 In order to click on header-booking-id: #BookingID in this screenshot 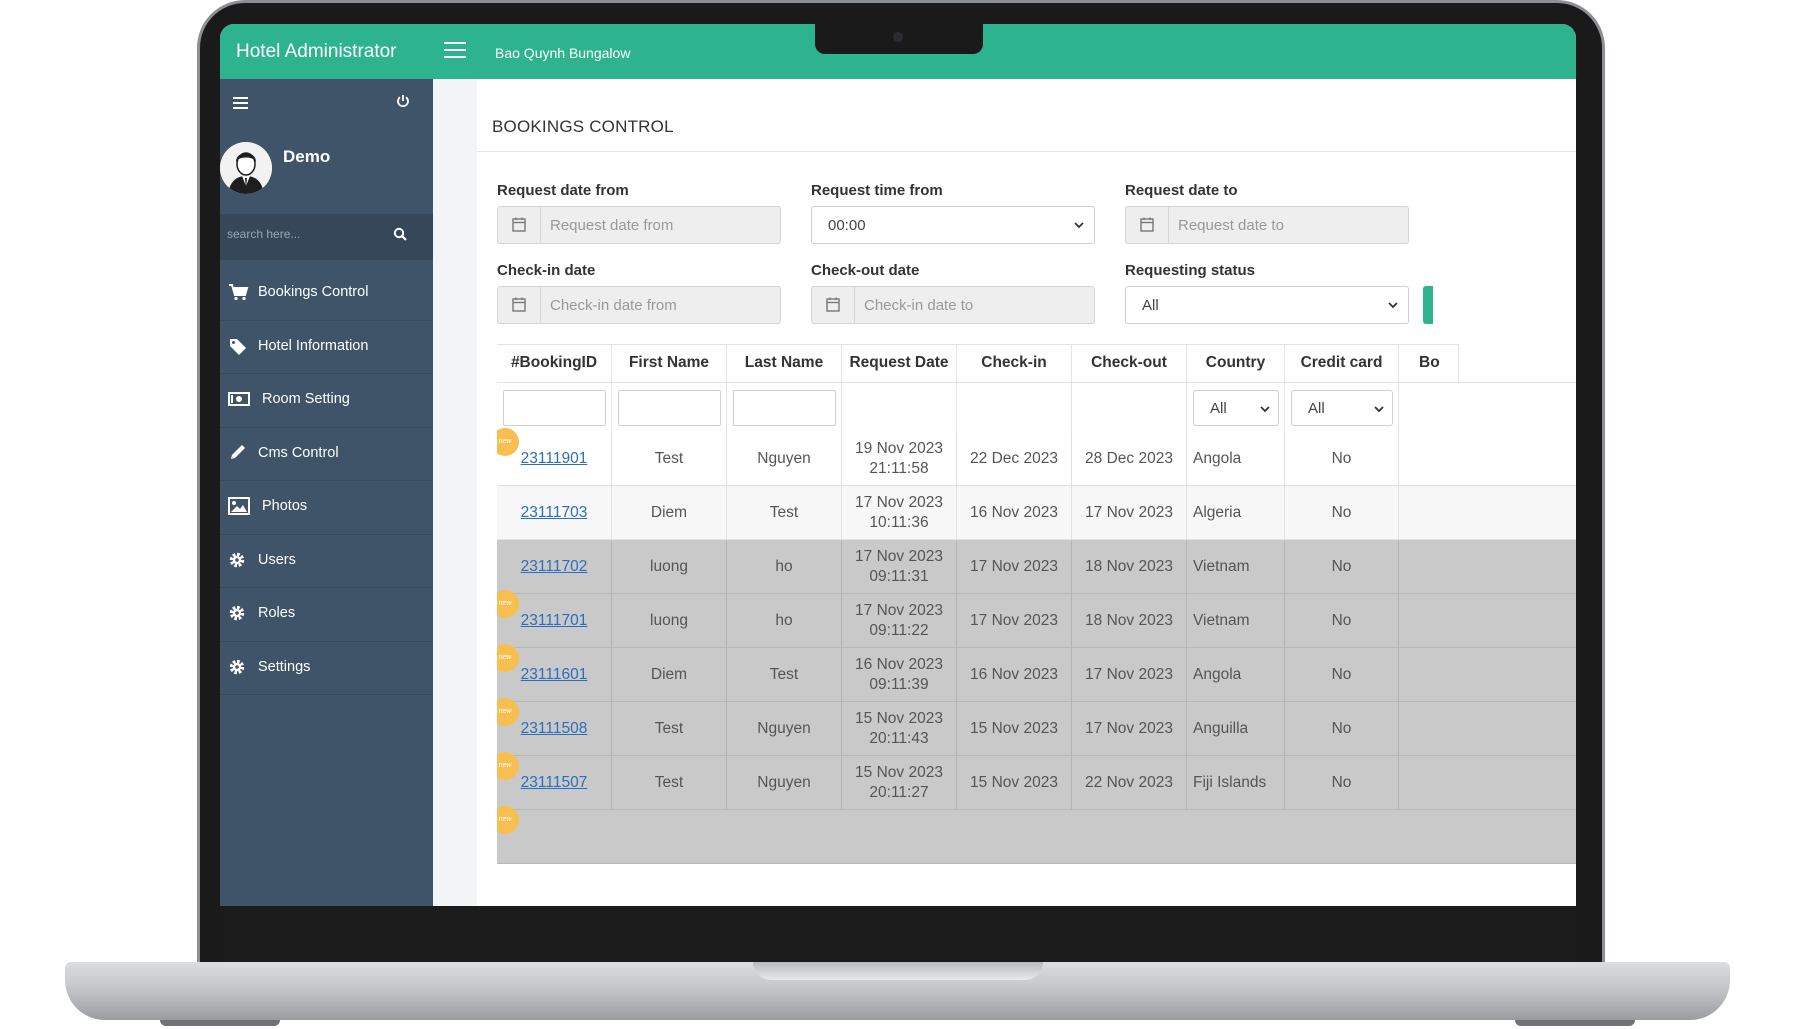, I will do `click(554, 363)`.